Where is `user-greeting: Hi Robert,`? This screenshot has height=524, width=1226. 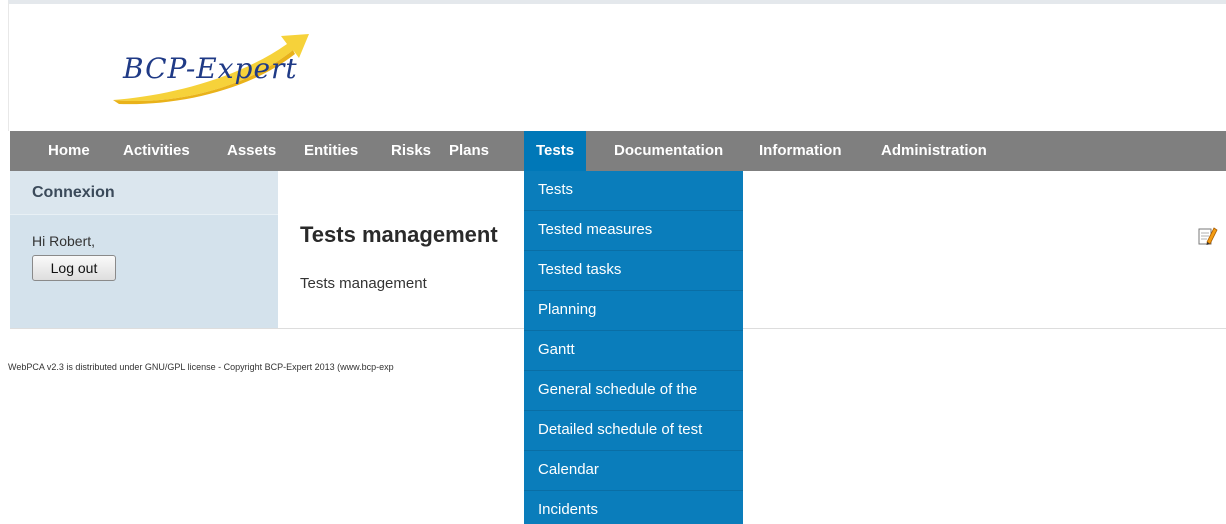
user-greeting: Hi Robert, is located at coordinates (64, 241).